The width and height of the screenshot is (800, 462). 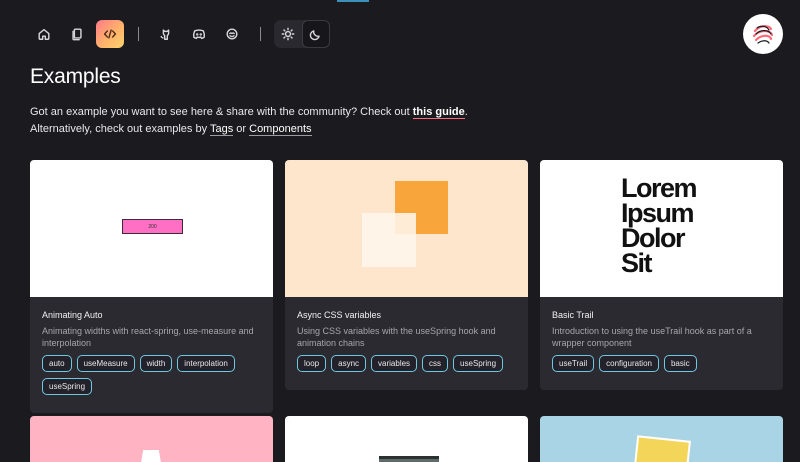 I want to click on sun-icon, so click(x=288, y=34).